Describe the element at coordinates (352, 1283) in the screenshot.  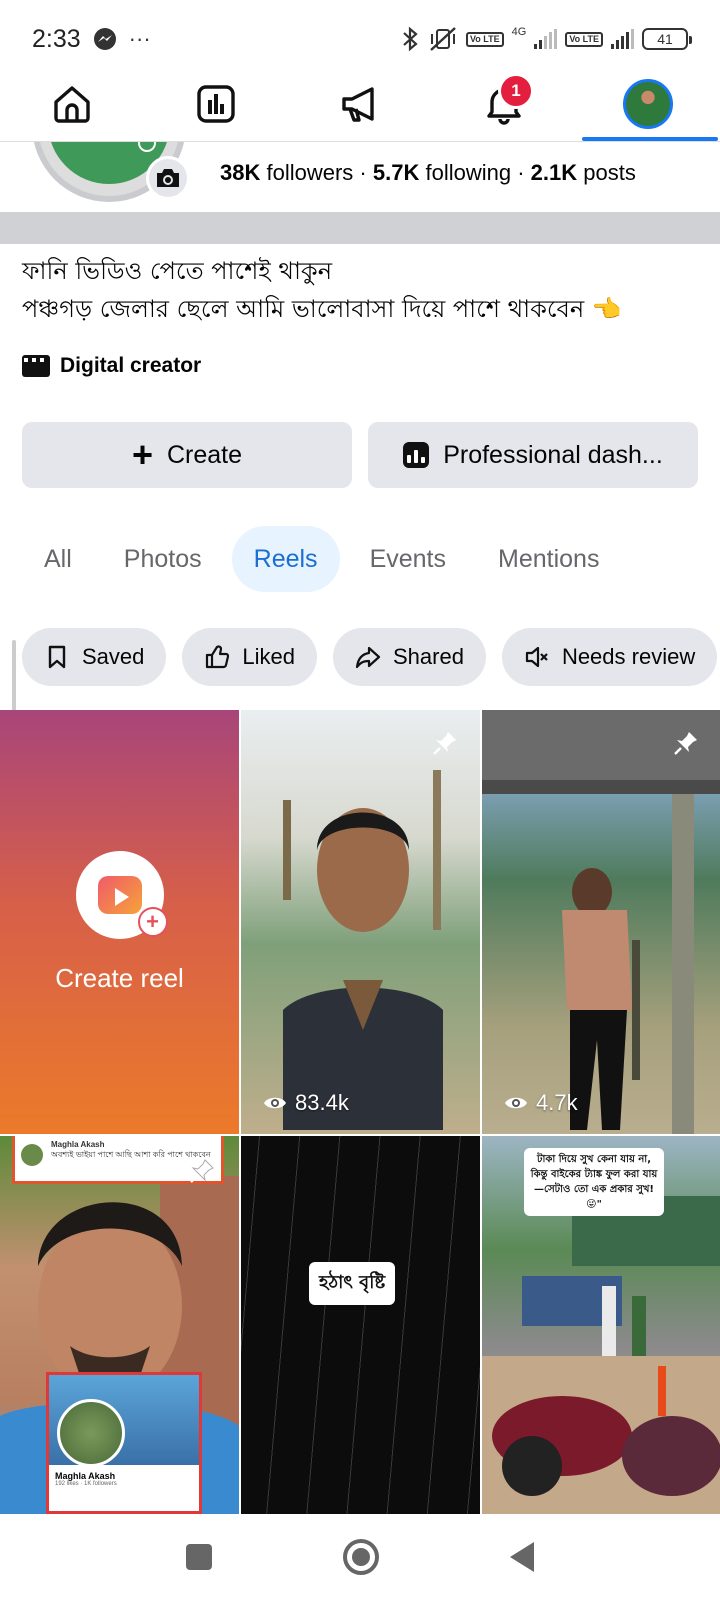
I see `reel-caption: হঠাৎ বৃষ্টি` at that location.